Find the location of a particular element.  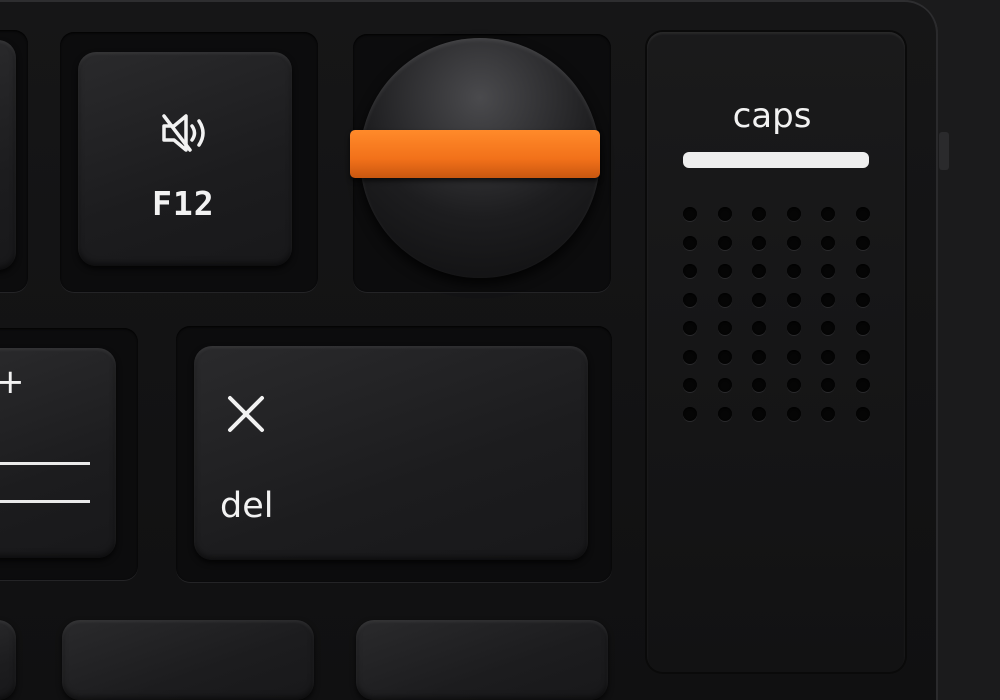

knob-indicator-stripe is located at coordinates (475, 154).